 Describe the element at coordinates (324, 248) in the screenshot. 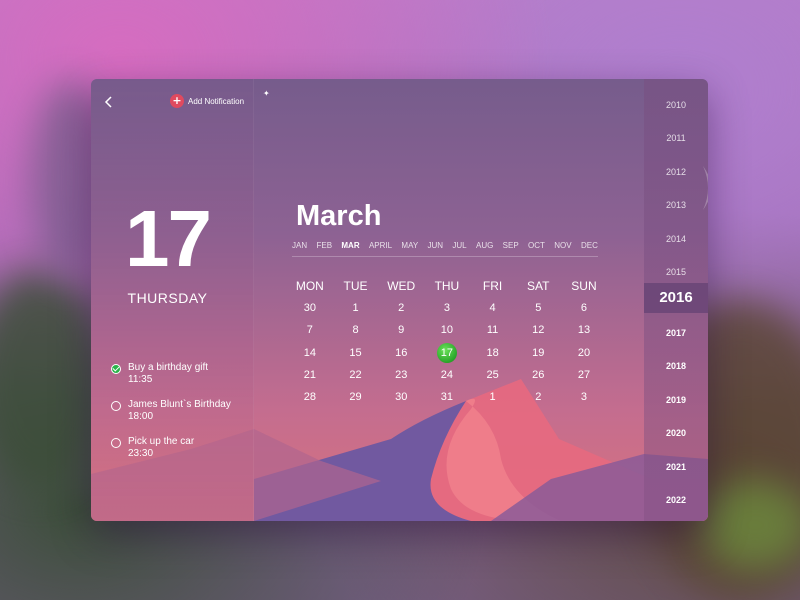

I see `month-tab: FEB` at that location.